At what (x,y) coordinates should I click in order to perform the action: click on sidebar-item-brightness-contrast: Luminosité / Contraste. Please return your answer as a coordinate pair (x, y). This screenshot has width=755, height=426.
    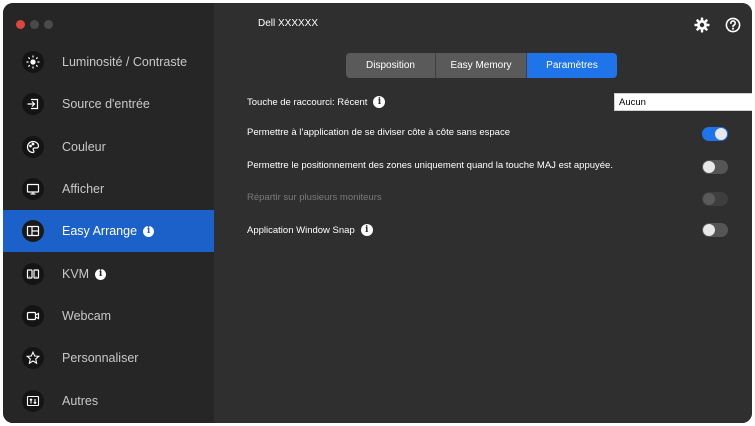
    Looking at the image, I should click on (108, 62).